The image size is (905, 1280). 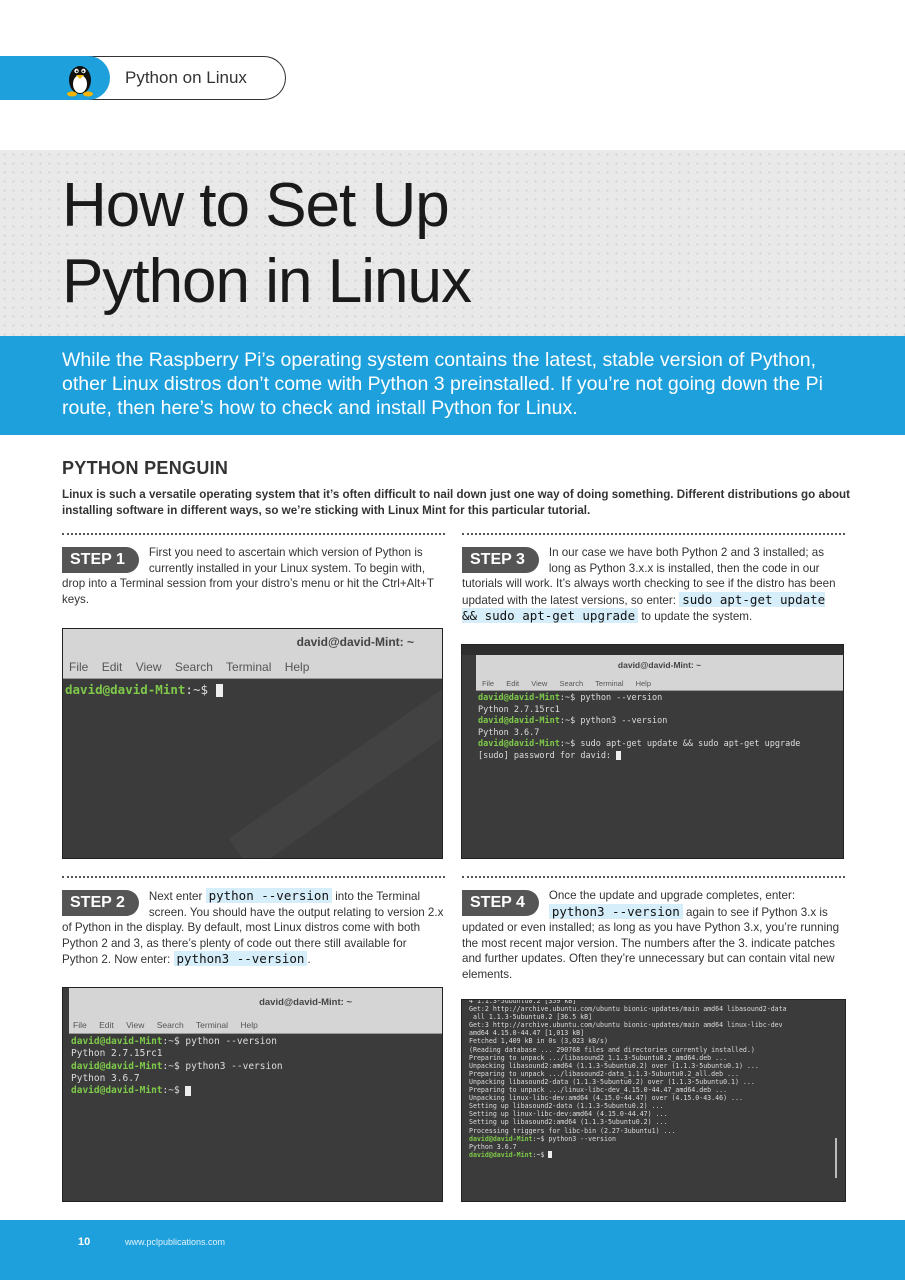 What do you see at coordinates (186, 77) in the screenshot?
I see `section-tab-label: Python on Linux` at bounding box center [186, 77].